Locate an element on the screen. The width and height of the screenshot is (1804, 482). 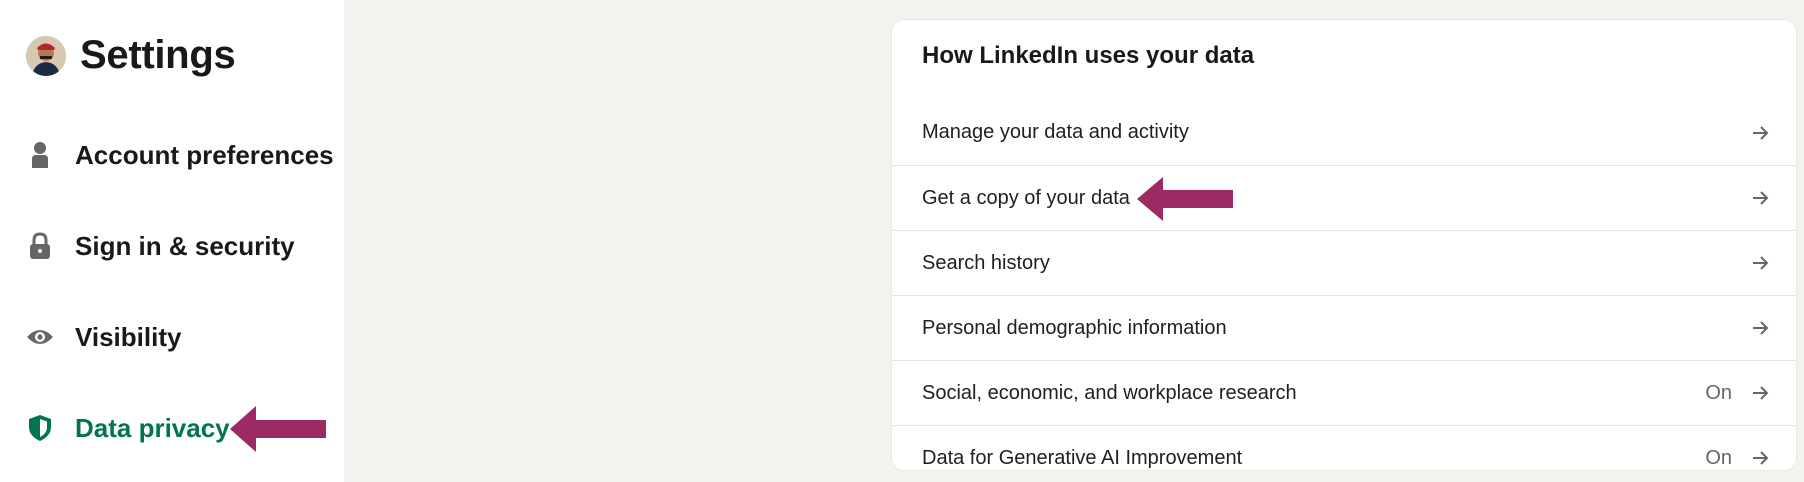
sidebar-item-data-privacy: Data privacy is located at coordinates (128, 428).